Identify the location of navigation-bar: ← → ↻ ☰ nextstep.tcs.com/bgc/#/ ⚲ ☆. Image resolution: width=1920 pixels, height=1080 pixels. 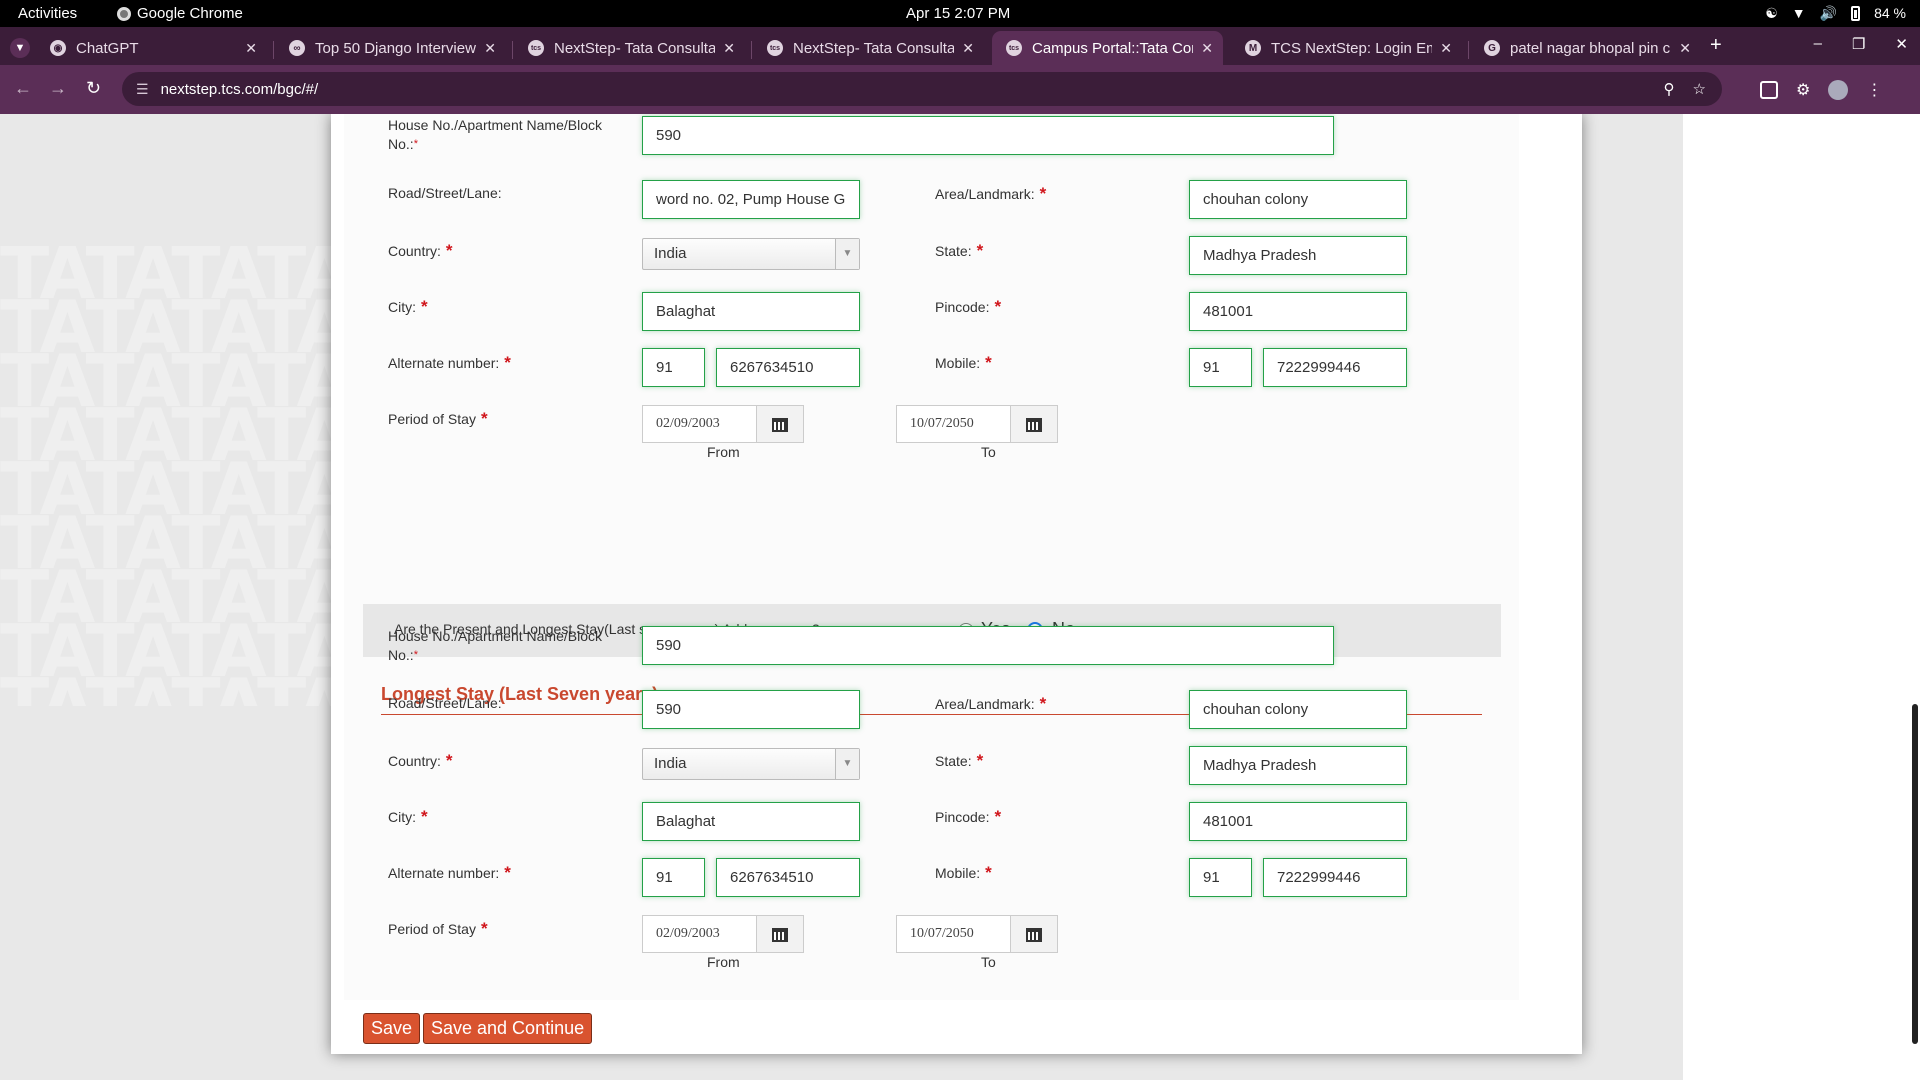
(960, 89).